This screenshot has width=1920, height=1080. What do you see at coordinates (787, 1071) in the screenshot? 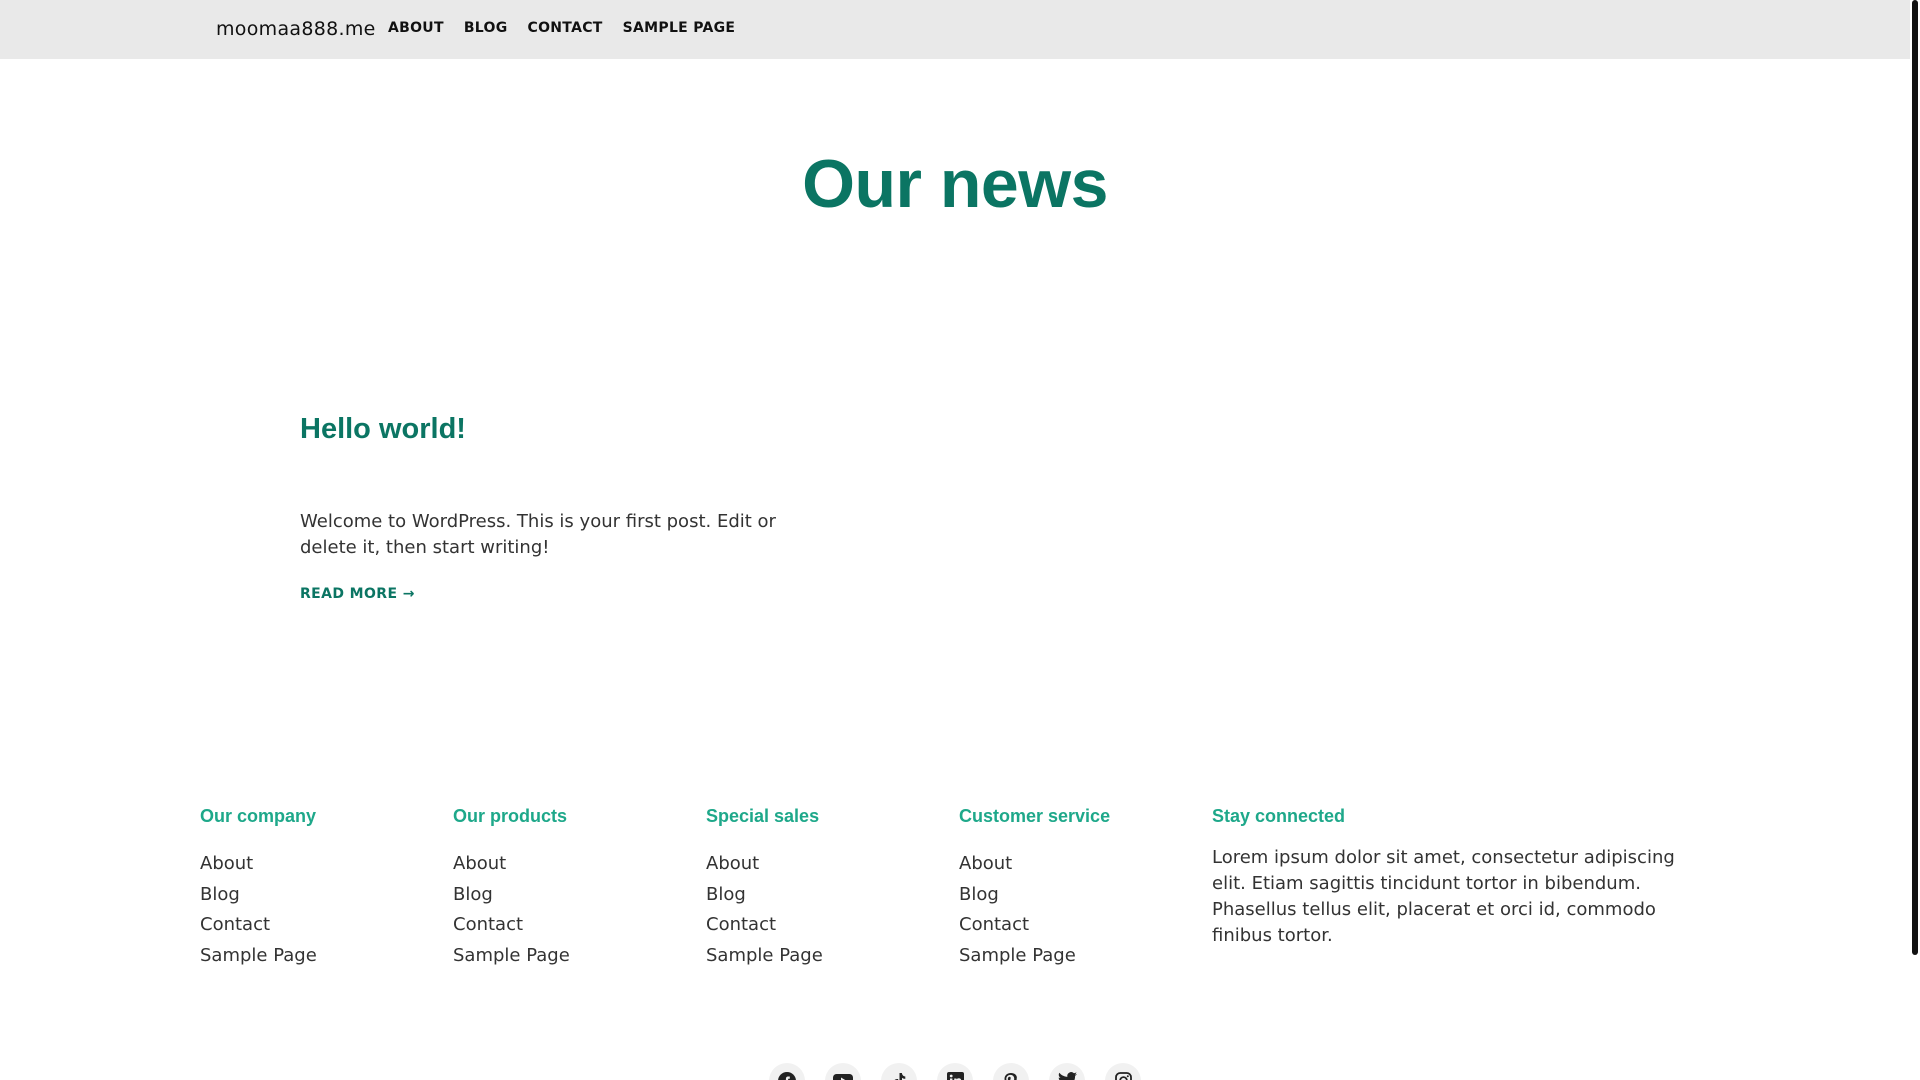
I see `facebook-icon` at bounding box center [787, 1071].